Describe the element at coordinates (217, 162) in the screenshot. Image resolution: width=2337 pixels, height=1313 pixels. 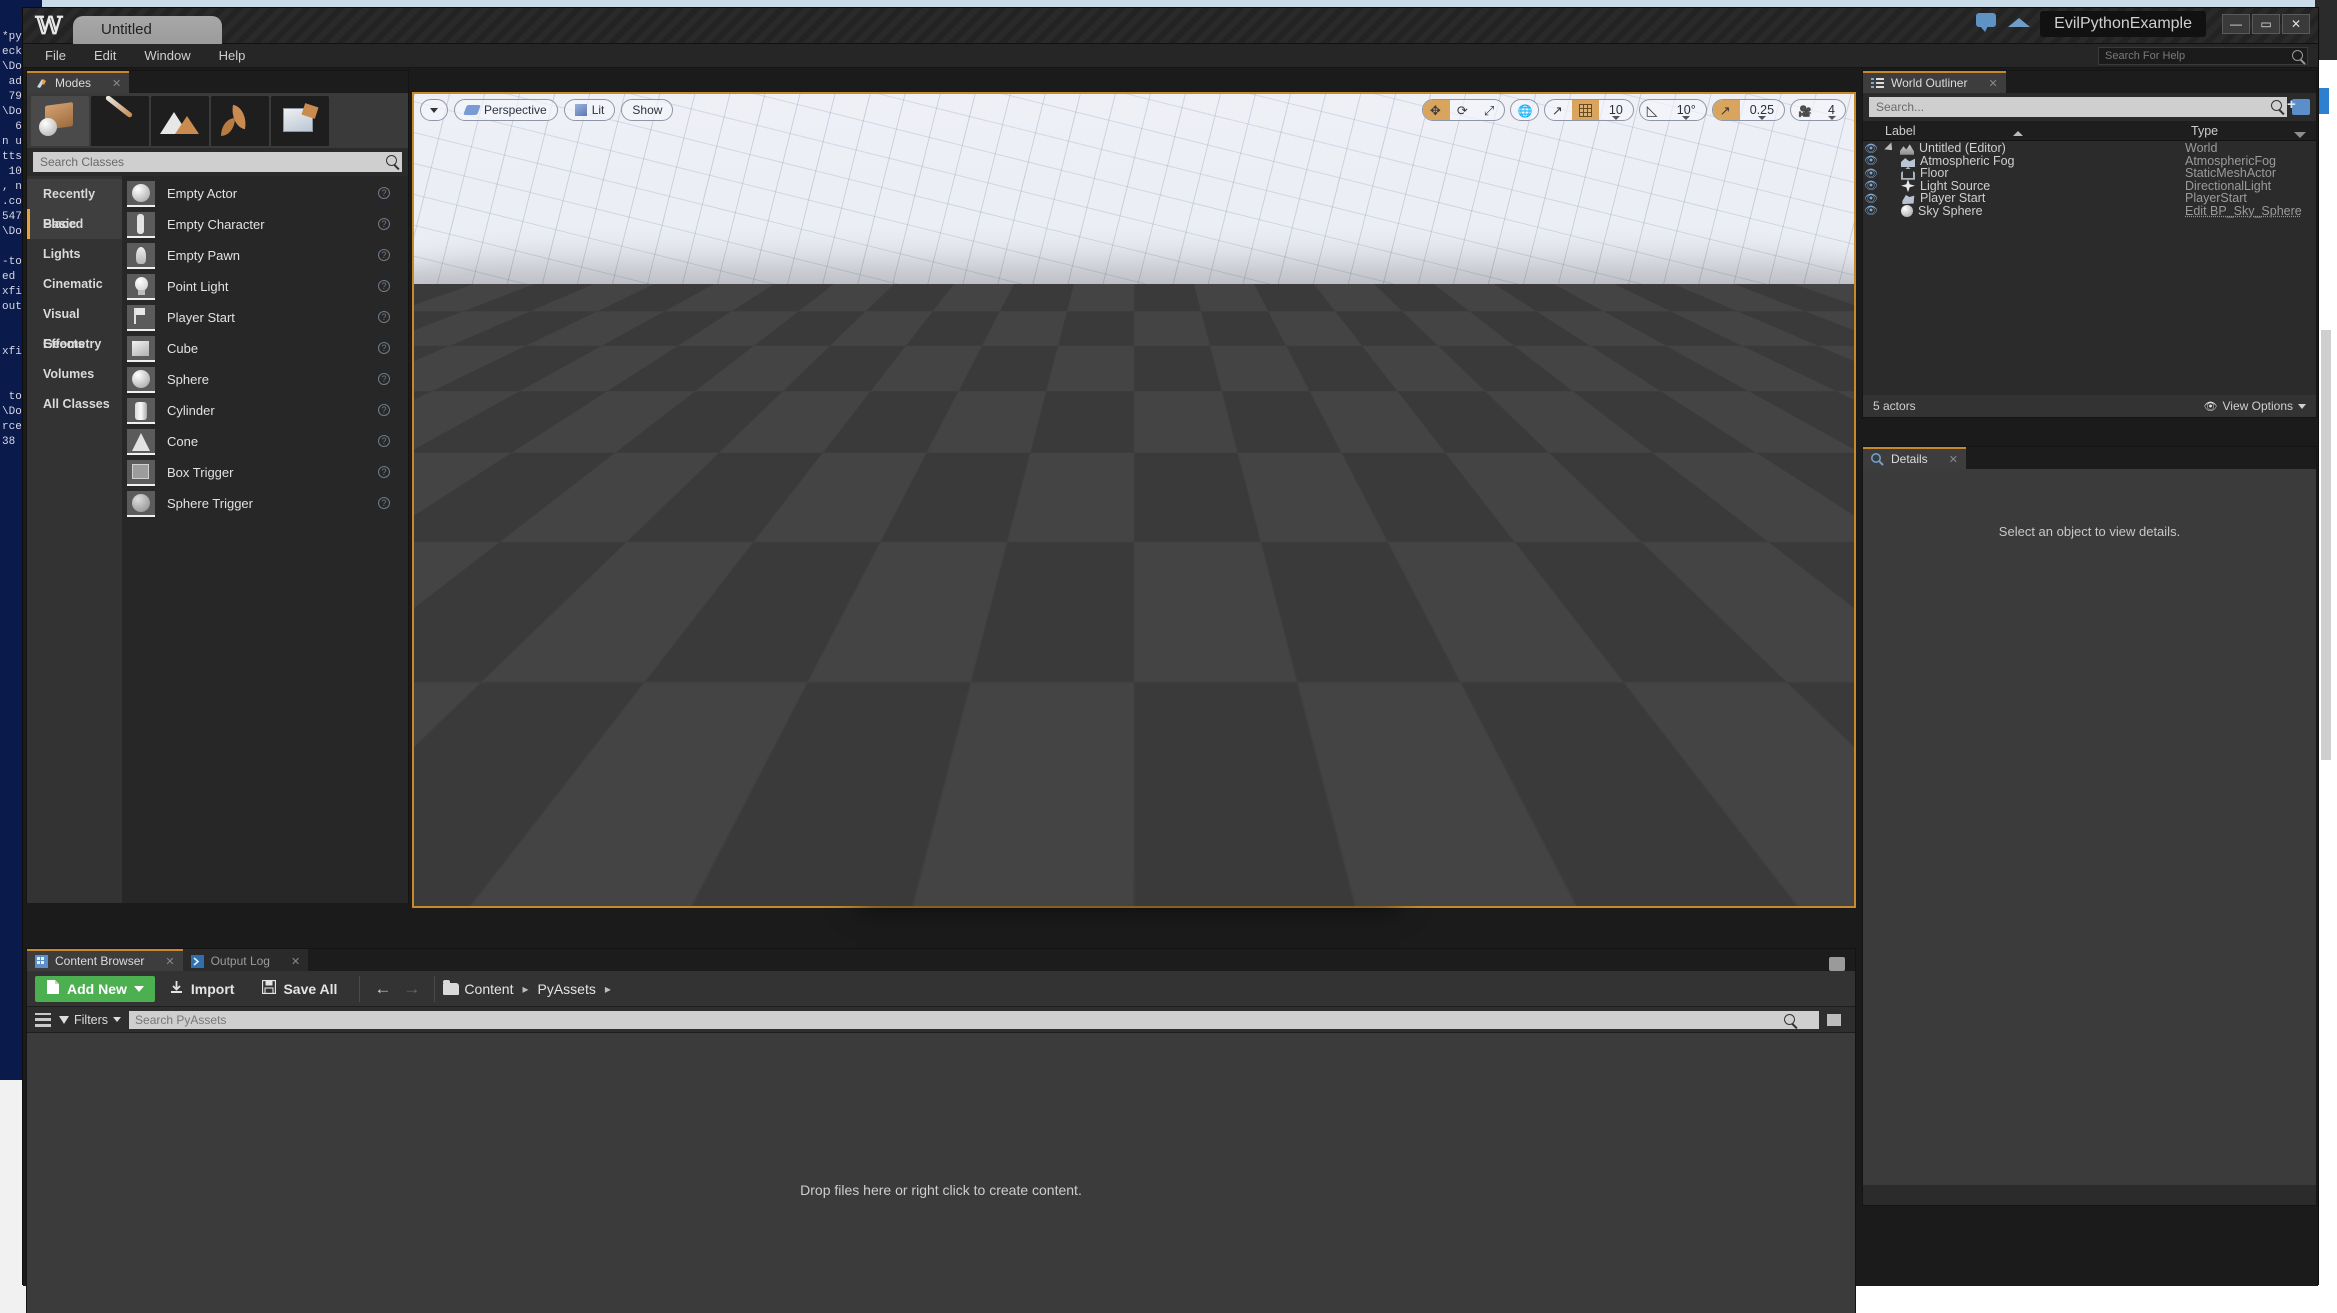
I see `search-classes-input: Search Classes` at that location.